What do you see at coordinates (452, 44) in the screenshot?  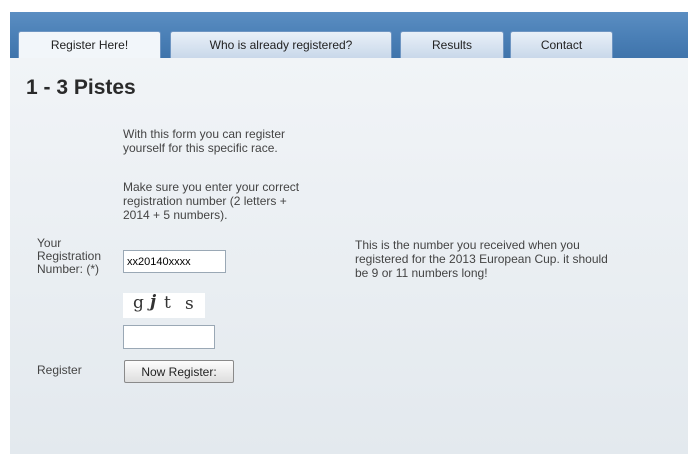 I see `tab-results: Results` at bounding box center [452, 44].